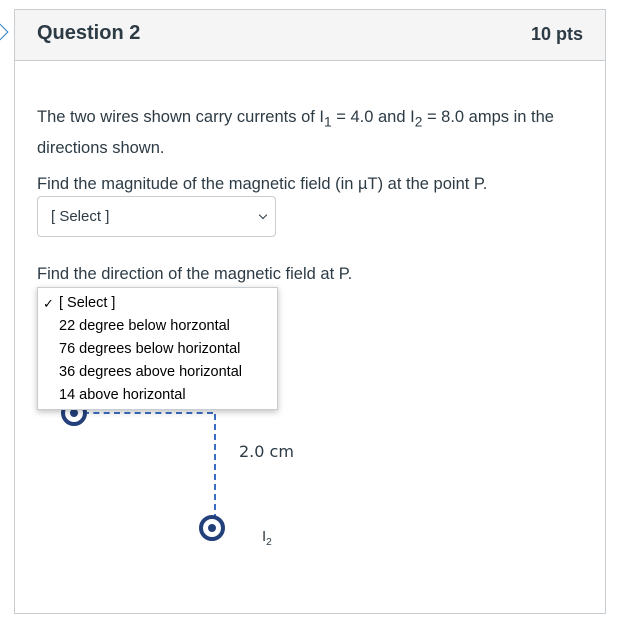 Image resolution: width=625 pixels, height=626 pixels. Describe the element at coordinates (87, 303) in the screenshot. I see `option-label: [ Select ]` at that location.